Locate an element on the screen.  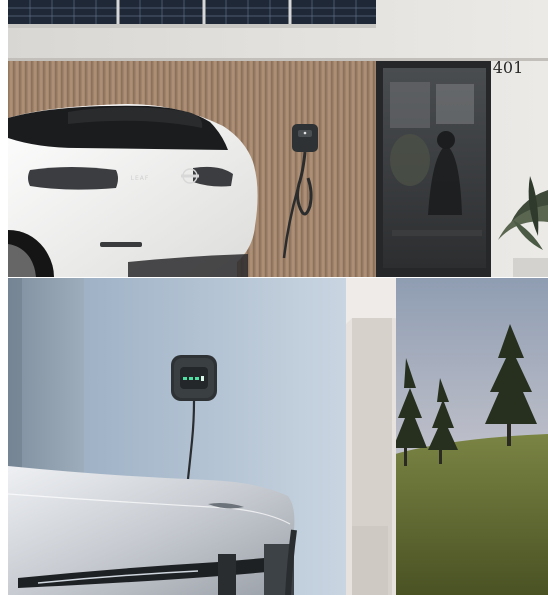
house-number: 401 is located at coordinates (508, 67).